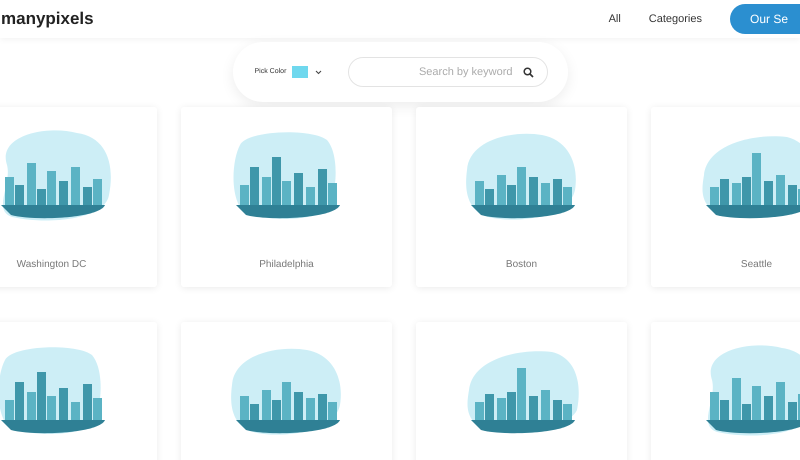 The height and width of the screenshot is (460, 800). What do you see at coordinates (765, 19) in the screenshot?
I see `services-button: Our Se` at bounding box center [765, 19].